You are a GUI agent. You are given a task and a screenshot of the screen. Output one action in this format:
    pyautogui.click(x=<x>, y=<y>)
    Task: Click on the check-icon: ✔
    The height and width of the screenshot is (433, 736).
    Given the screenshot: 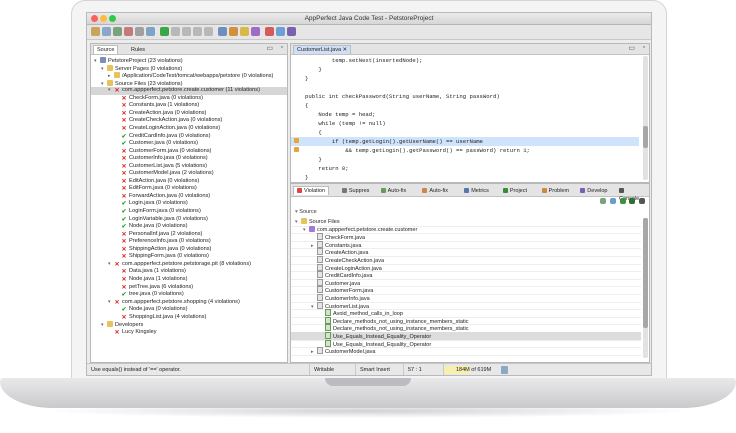 What is the action you would take?
    pyautogui.click(x=124, y=212)
    